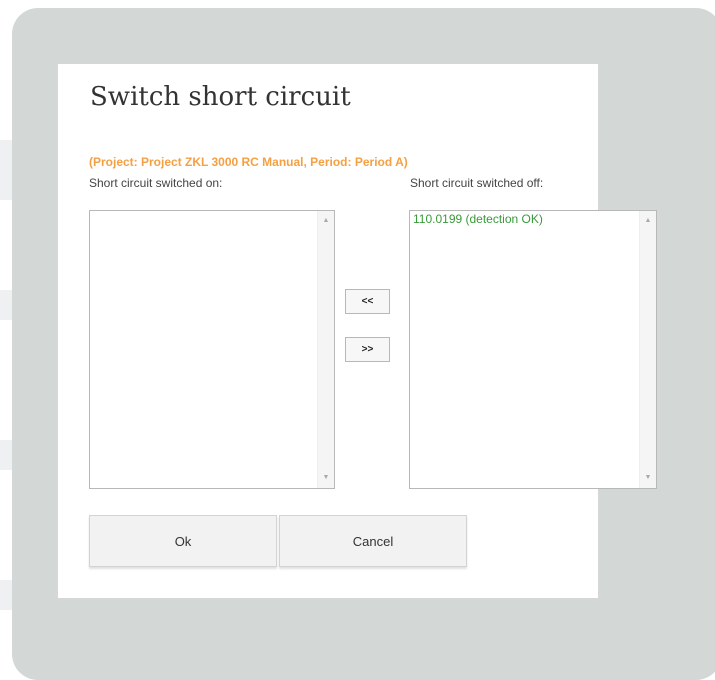  I want to click on cancel-button: Cancel, so click(373, 541).